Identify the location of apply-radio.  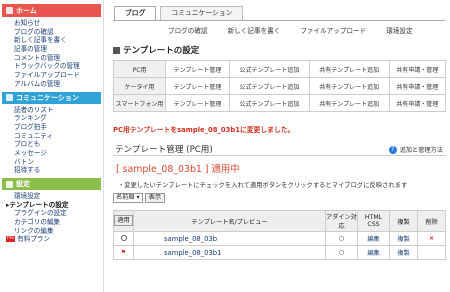
(123, 237).